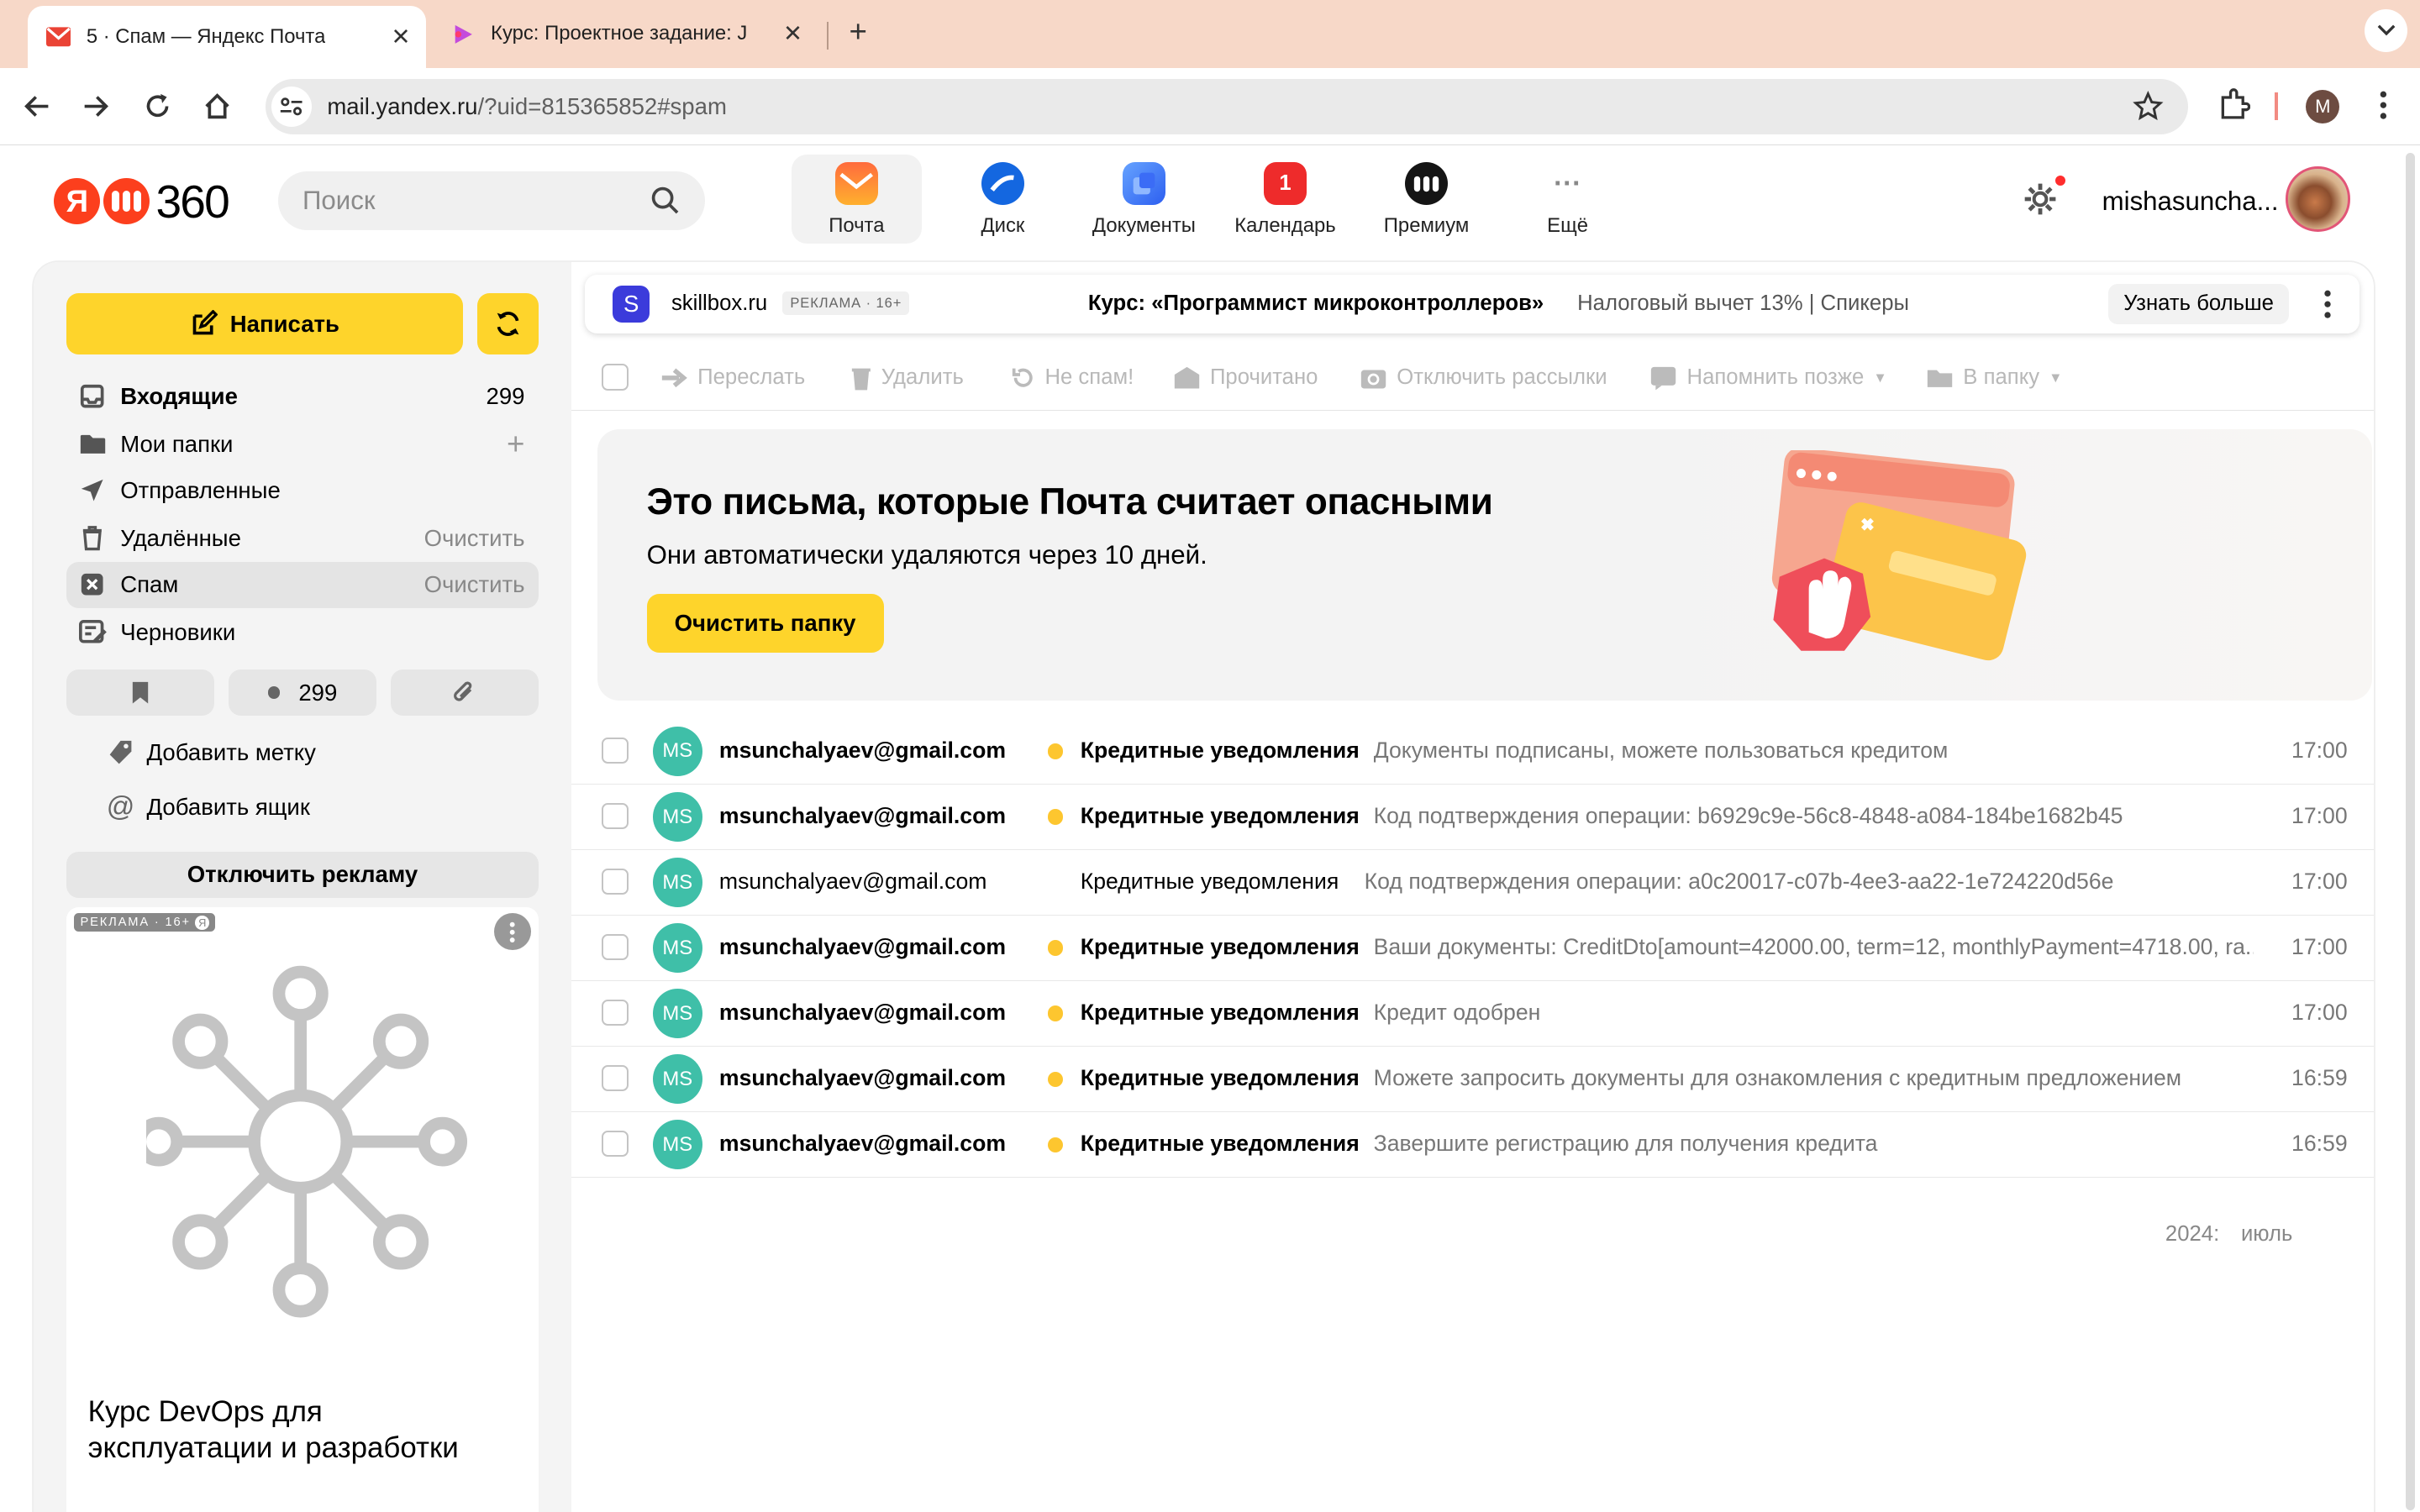  I want to click on spam-stop-hand-icon, so click(1899, 555).